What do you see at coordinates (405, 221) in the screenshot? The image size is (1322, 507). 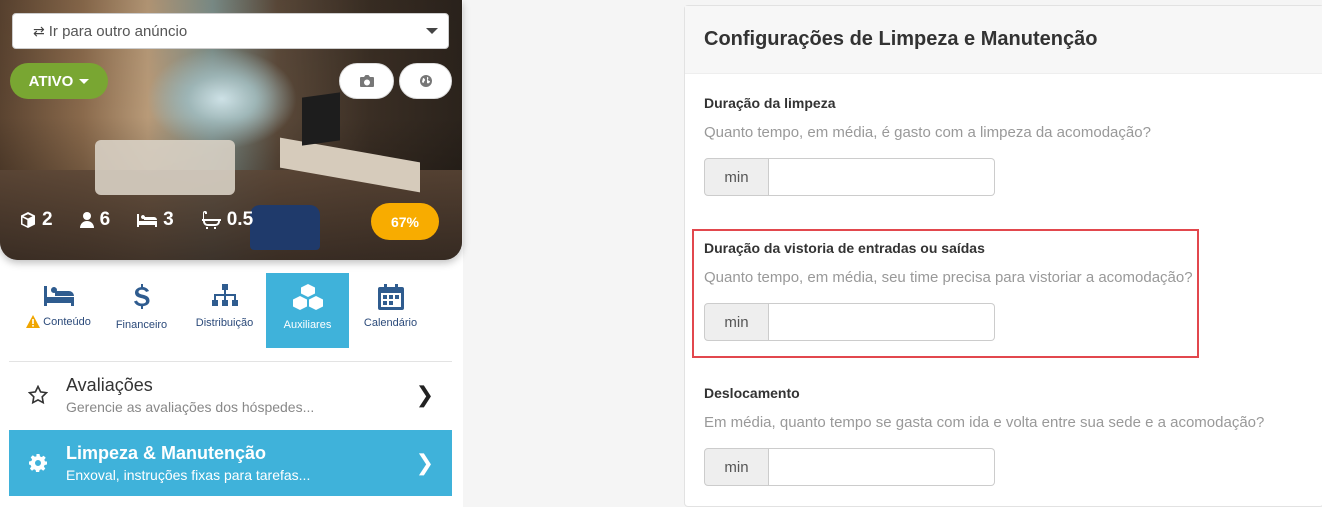 I see `completion-badge: 67%` at bounding box center [405, 221].